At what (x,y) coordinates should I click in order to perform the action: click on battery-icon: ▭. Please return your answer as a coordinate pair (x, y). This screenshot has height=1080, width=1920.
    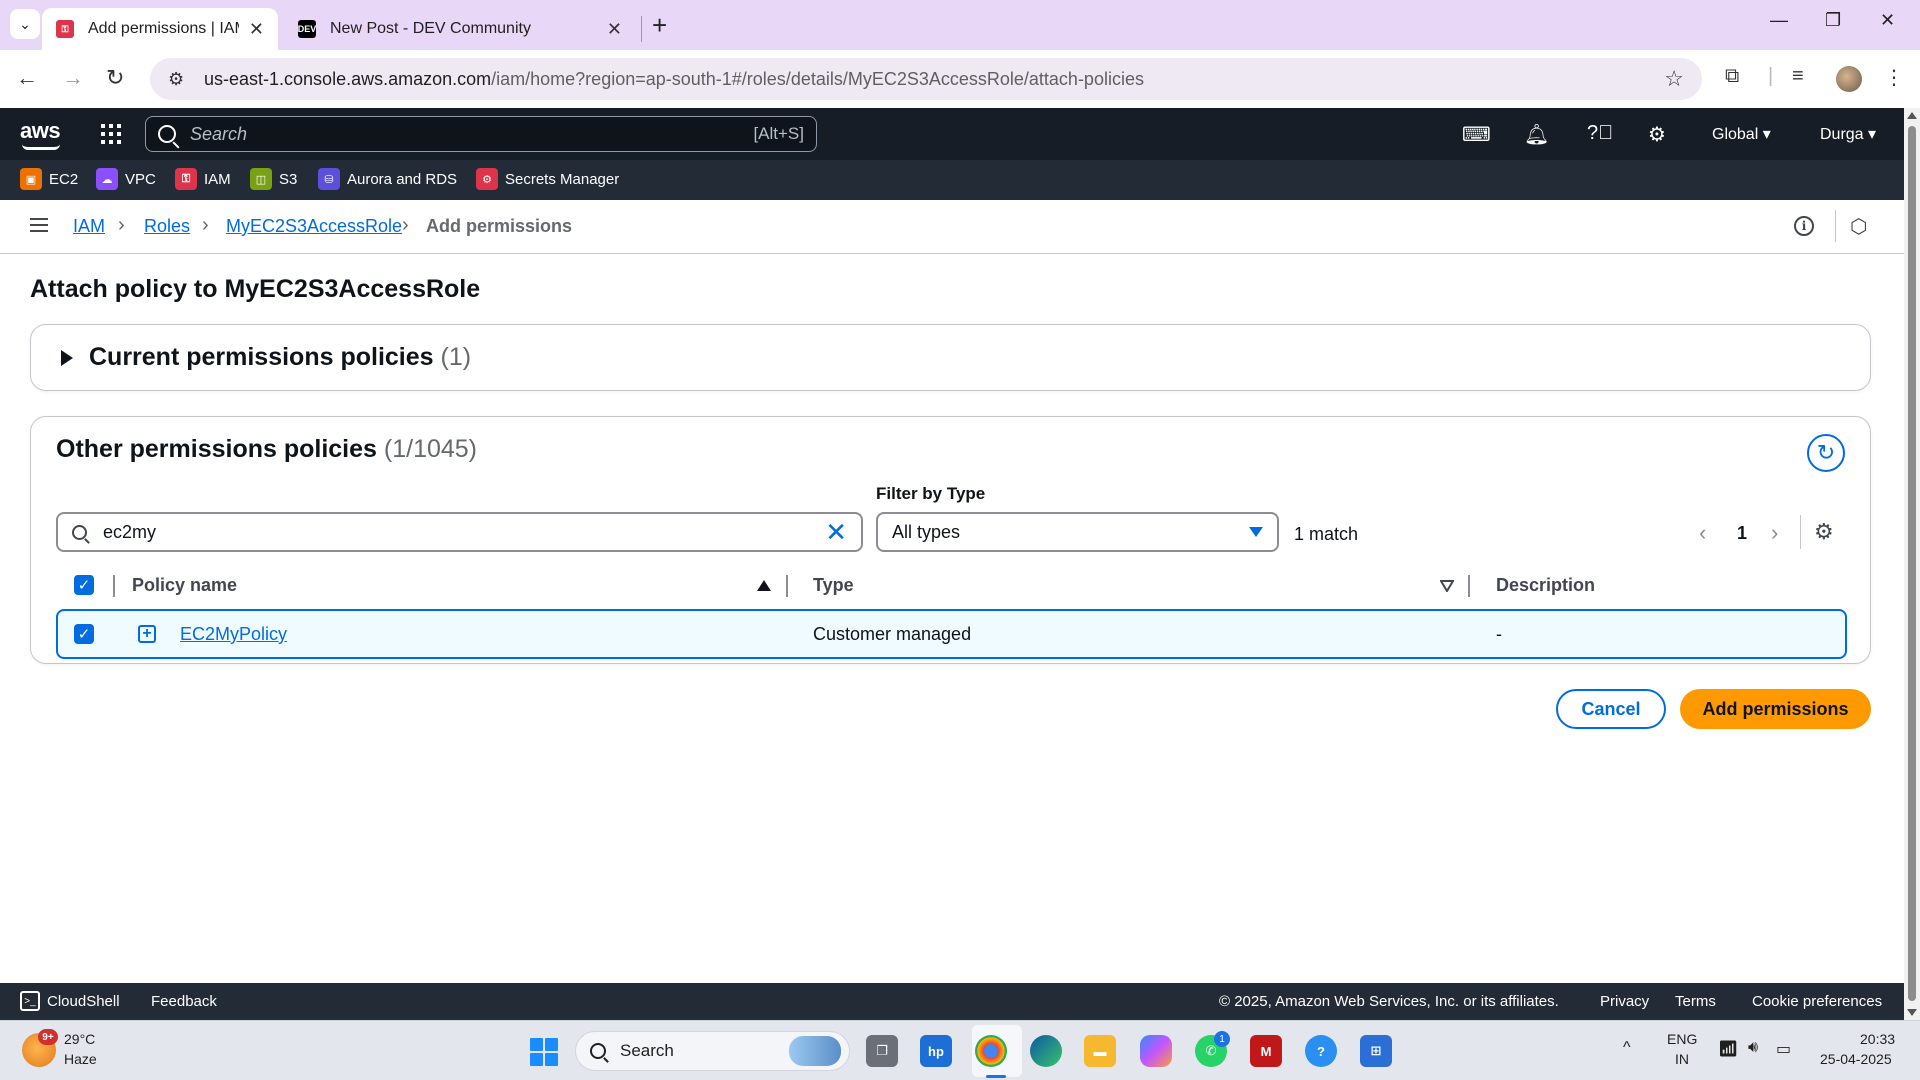
    Looking at the image, I should click on (1783, 1049).